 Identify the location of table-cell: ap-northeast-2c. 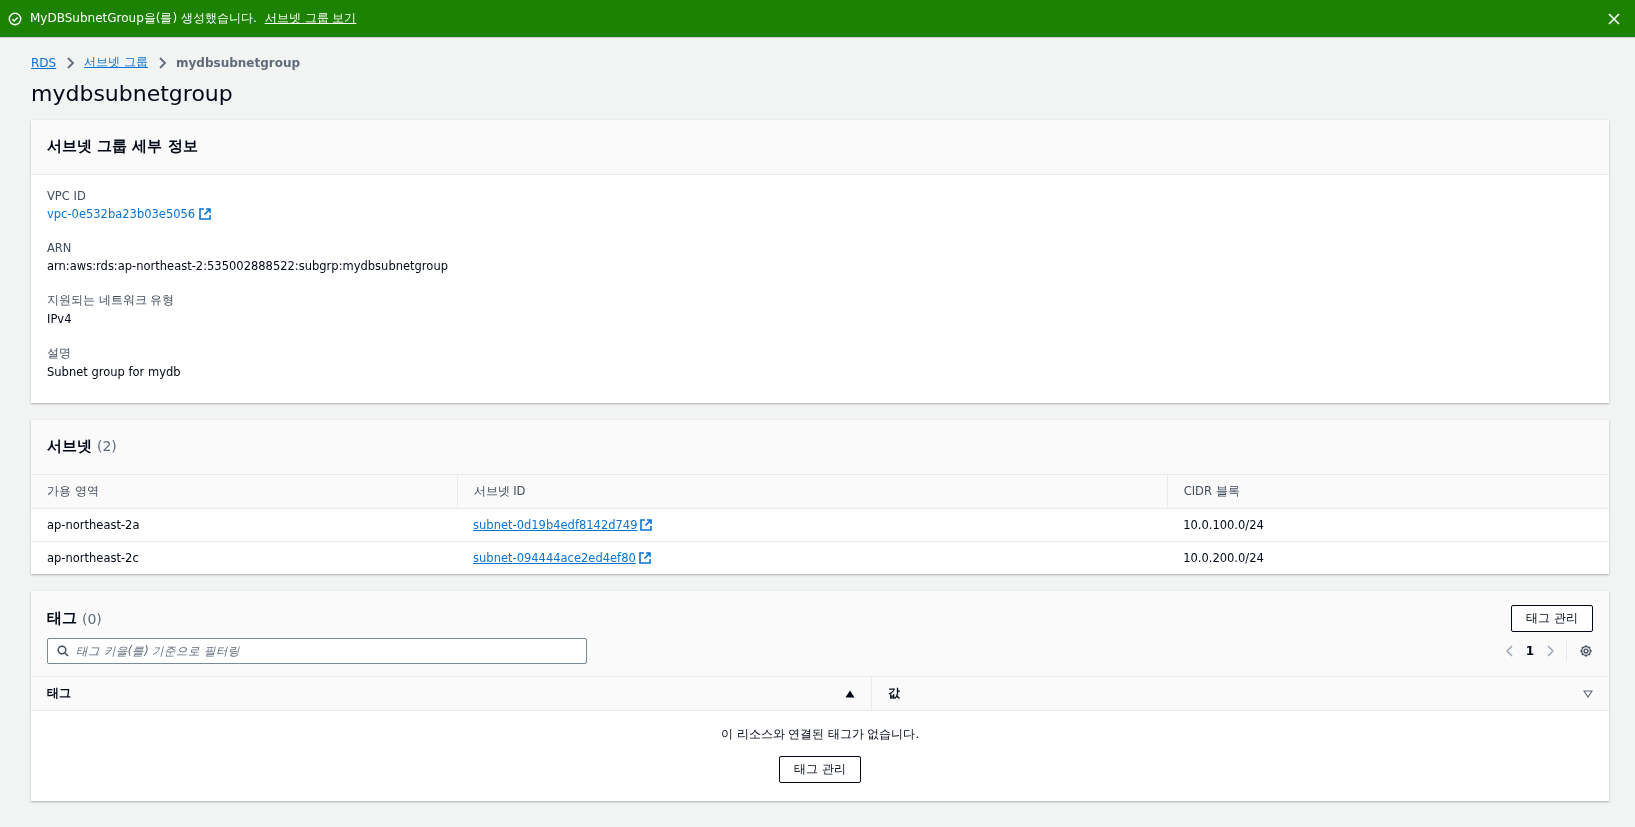
(244, 557).